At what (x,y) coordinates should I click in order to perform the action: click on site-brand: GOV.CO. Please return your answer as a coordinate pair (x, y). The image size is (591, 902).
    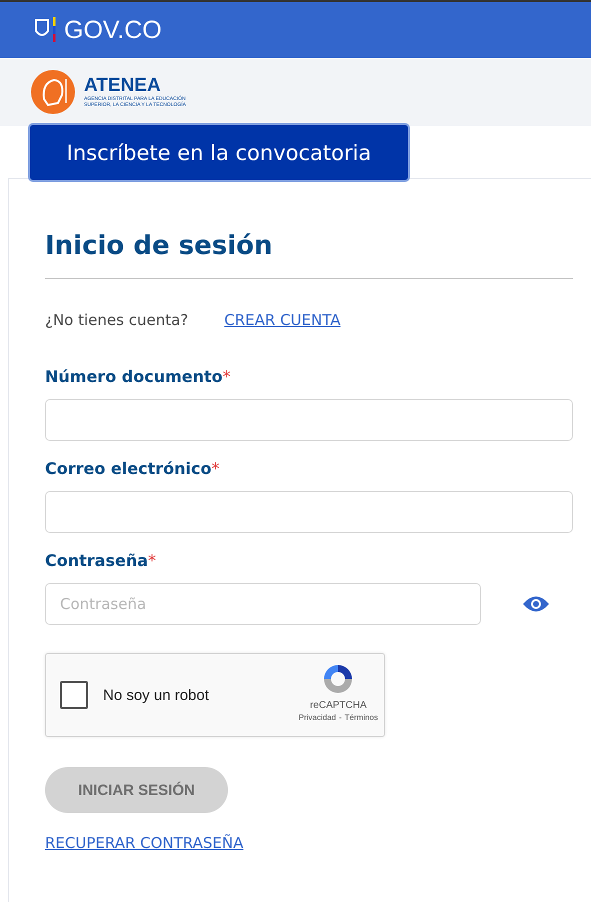
    Looking at the image, I should click on (113, 30).